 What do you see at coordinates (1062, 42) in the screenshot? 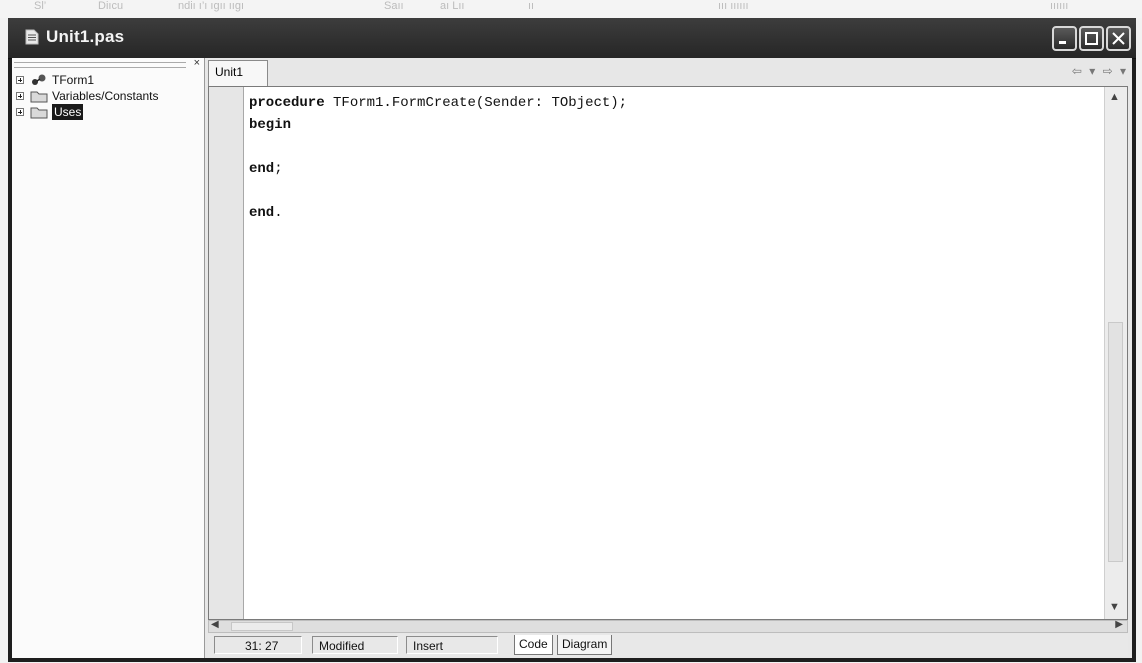
I see `minimize-icon` at bounding box center [1062, 42].